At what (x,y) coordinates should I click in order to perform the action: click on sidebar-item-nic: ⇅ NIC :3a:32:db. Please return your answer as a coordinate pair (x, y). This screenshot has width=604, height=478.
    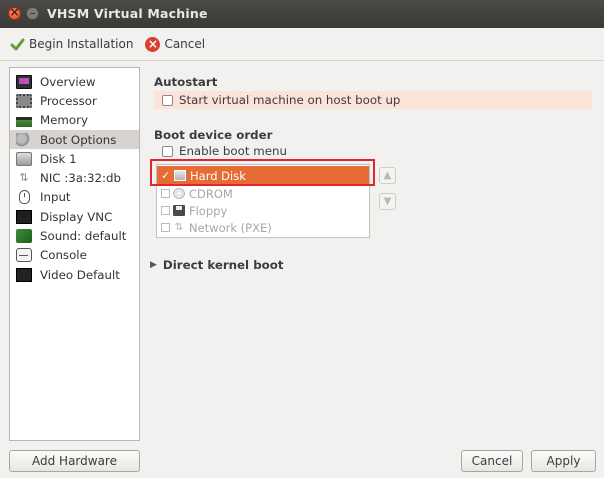
    Looking at the image, I should click on (74, 177).